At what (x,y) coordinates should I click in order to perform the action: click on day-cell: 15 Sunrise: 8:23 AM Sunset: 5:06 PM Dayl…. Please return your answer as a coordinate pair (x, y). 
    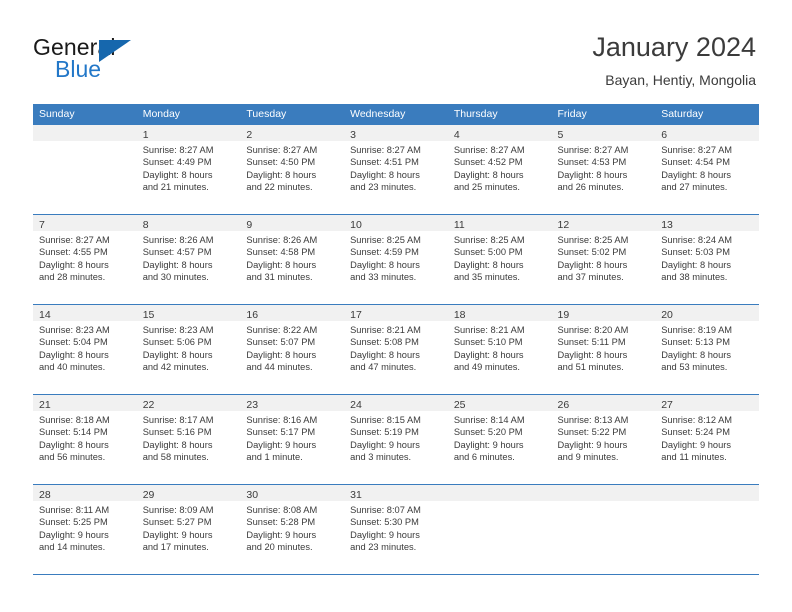
    Looking at the image, I should click on (188, 349).